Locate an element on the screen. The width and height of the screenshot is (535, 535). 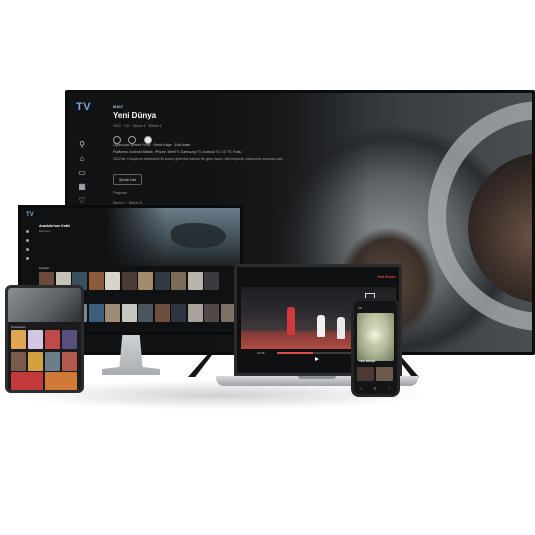
tv-logo: TV is located at coordinates (84, 107).